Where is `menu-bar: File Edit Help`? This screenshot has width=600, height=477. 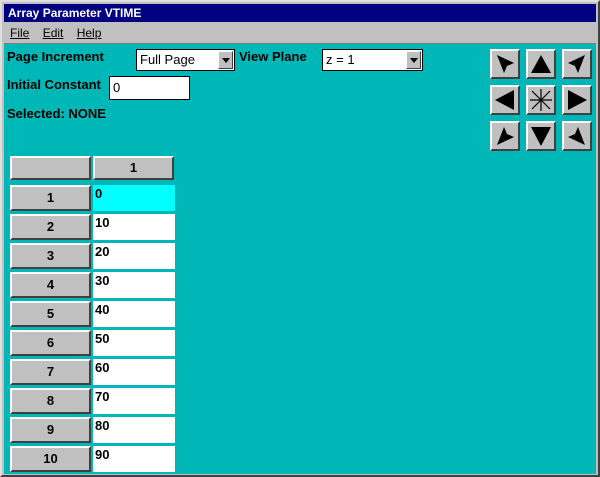 menu-bar: File Edit Help is located at coordinates (300, 33).